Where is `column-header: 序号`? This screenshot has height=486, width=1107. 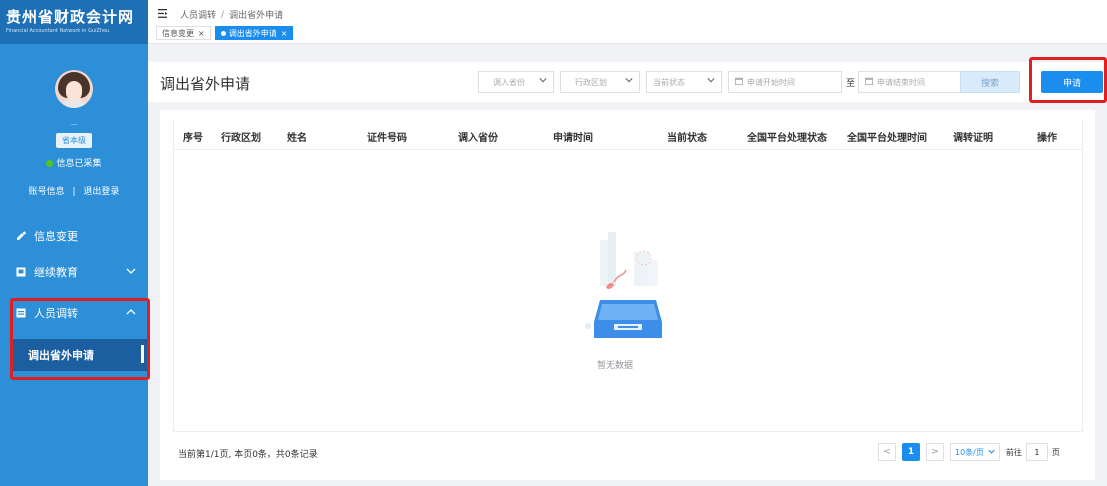 column-header: 序号 is located at coordinates (193, 138).